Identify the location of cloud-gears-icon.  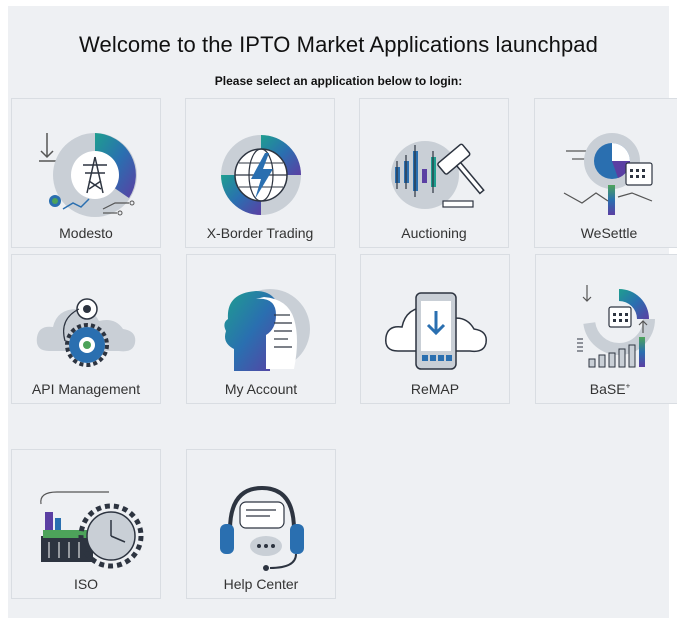
(86, 332).